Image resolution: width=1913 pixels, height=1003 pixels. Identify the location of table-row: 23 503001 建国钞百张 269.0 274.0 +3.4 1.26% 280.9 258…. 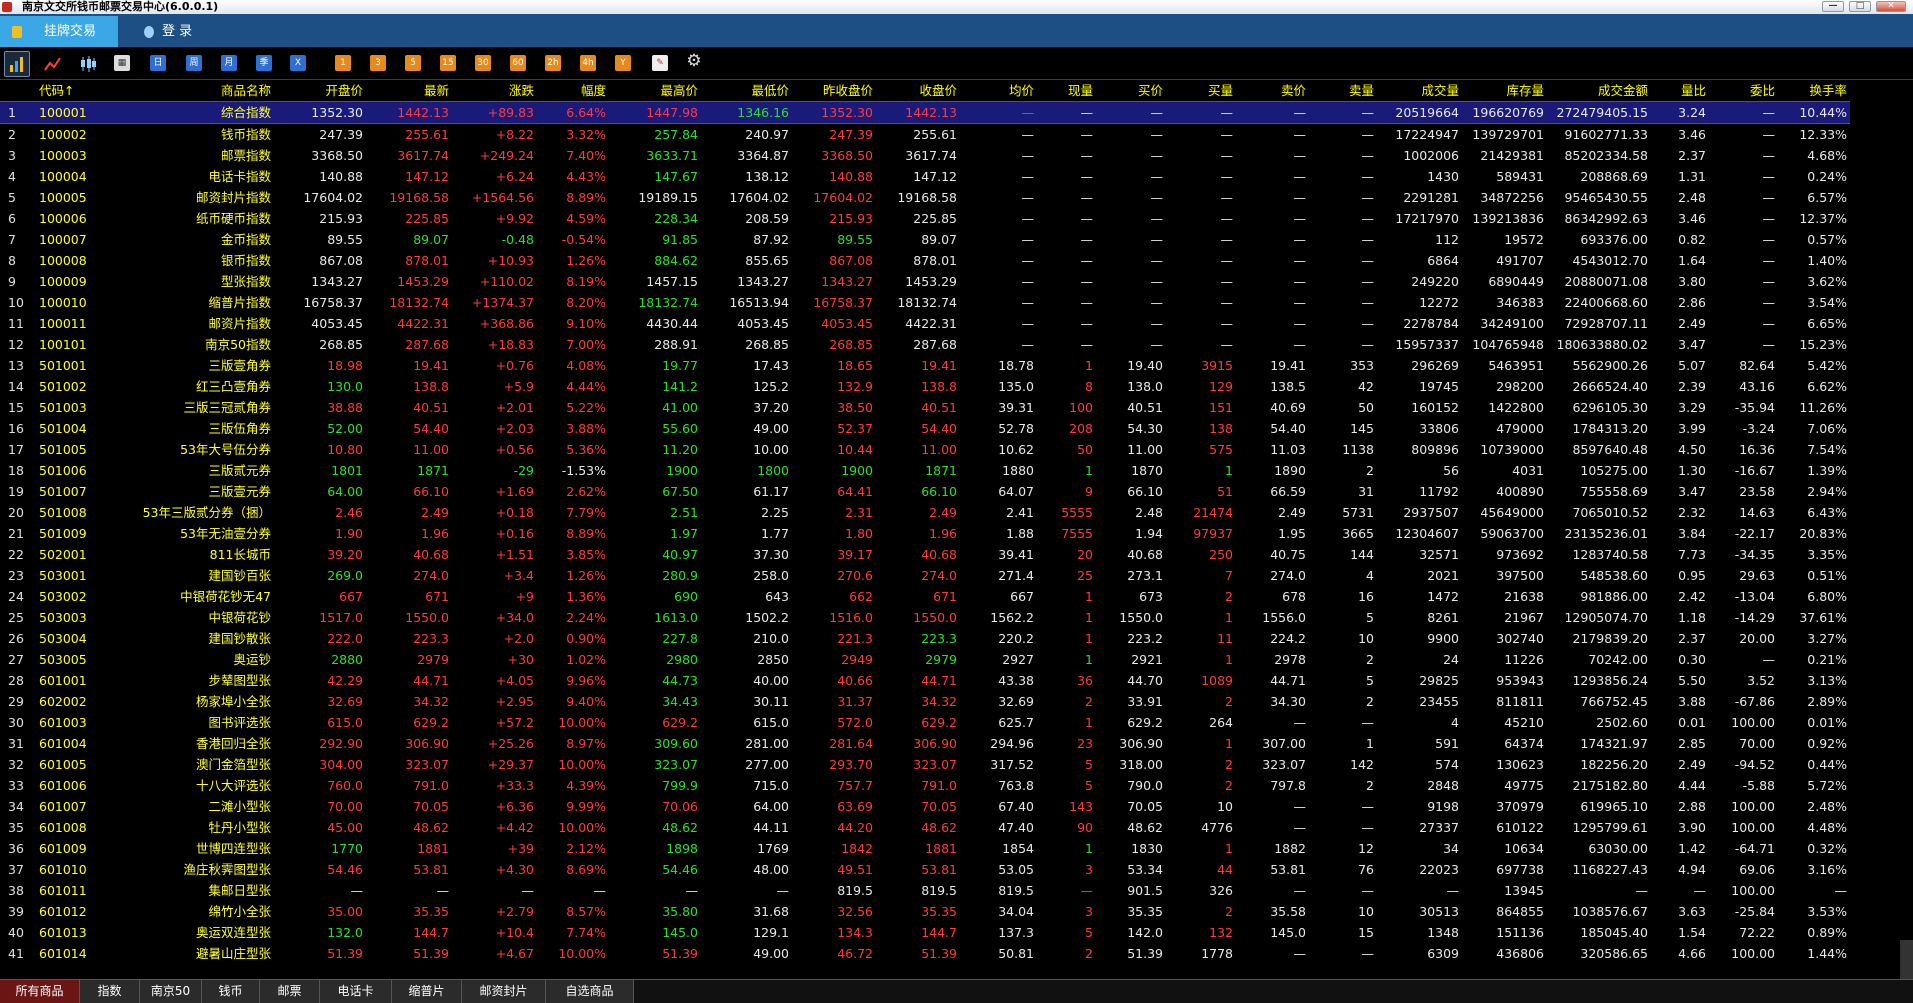
(925, 575).